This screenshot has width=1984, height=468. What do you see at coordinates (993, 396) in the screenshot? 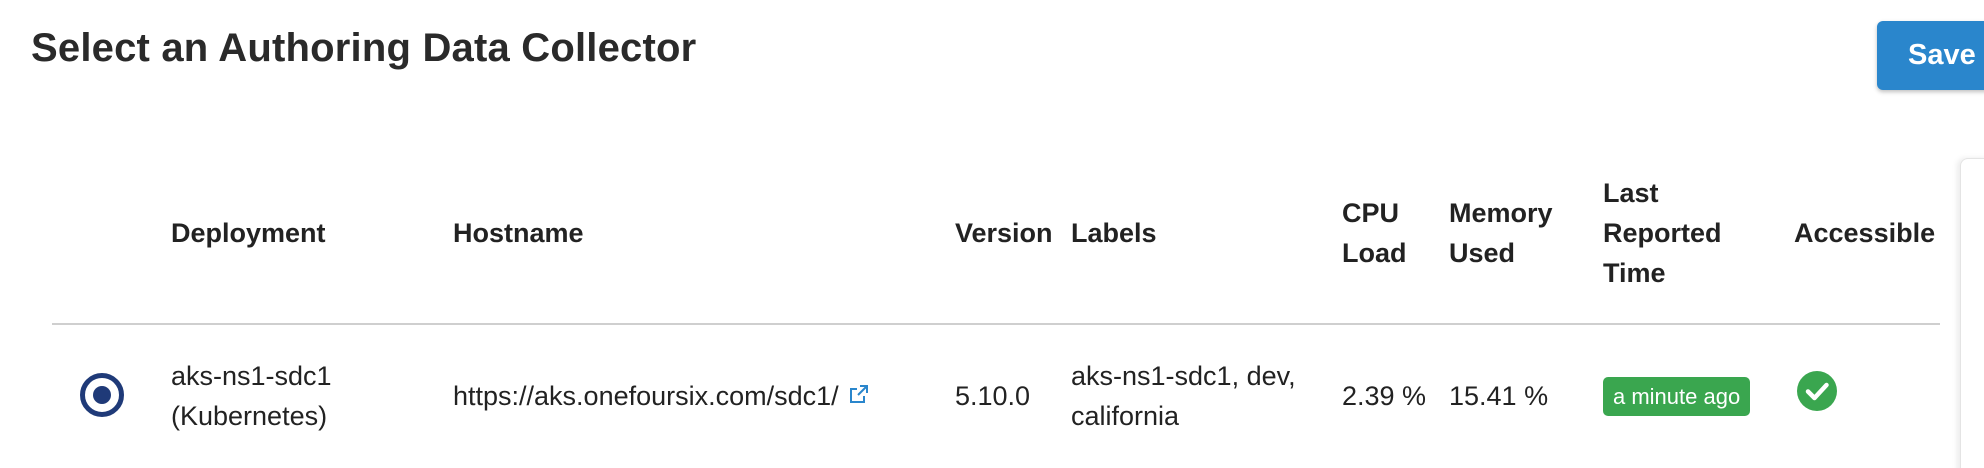
I see `cell-version: 5.10.0` at bounding box center [993, 396].